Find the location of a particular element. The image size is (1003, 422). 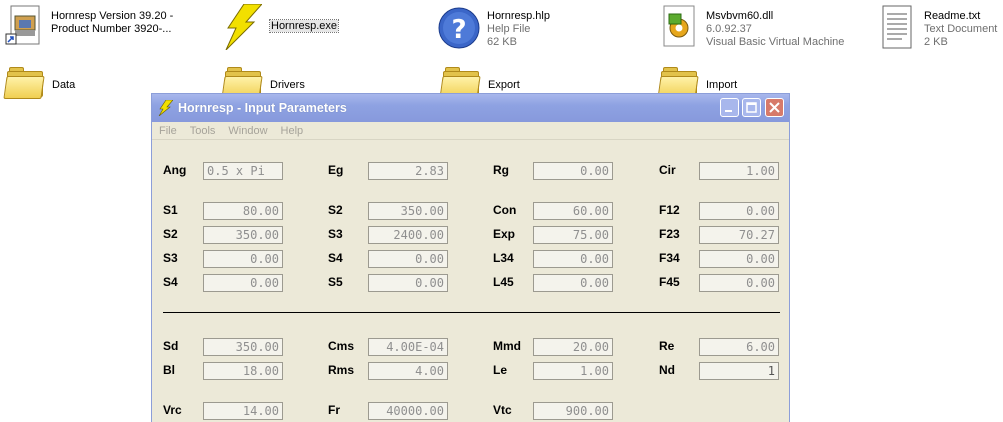

param-field-f23: 70.27 is located at coordinates (739, 235).